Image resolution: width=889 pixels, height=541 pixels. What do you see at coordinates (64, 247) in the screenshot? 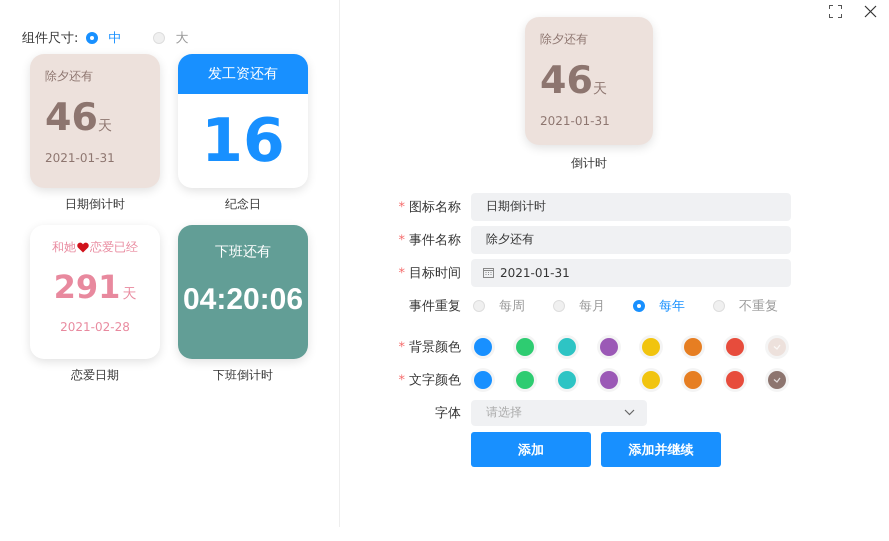
I see `widget-title: 和她` at bounding box center [64, 247].